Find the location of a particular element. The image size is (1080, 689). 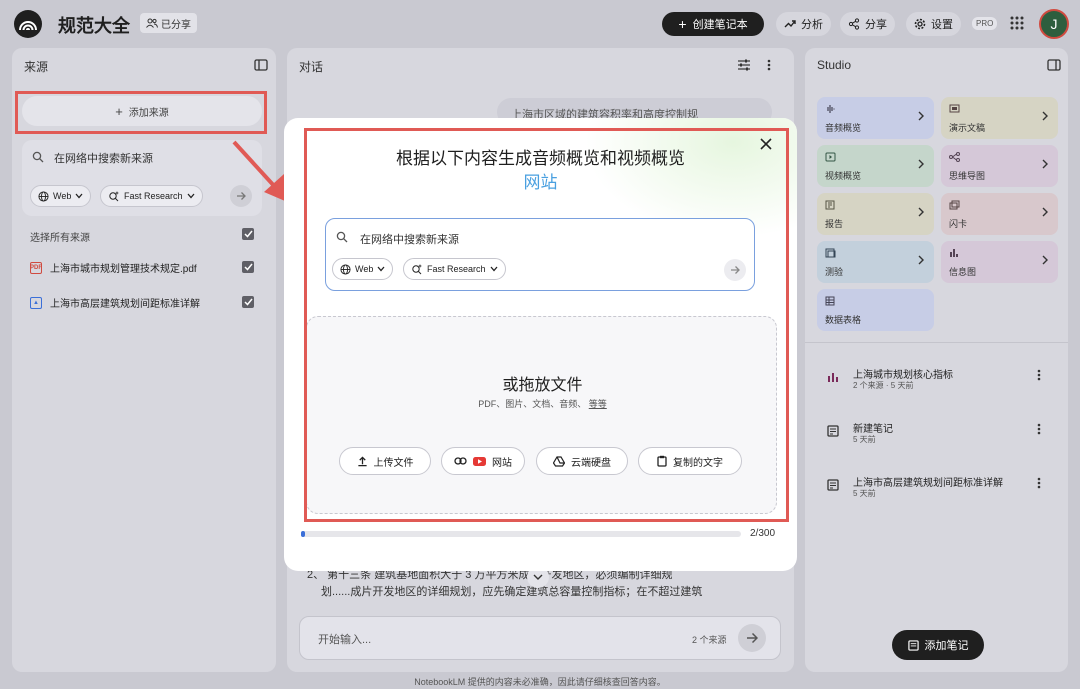

studio-tile-mindmap: 思维导图 is located at coordinates (999, 166).